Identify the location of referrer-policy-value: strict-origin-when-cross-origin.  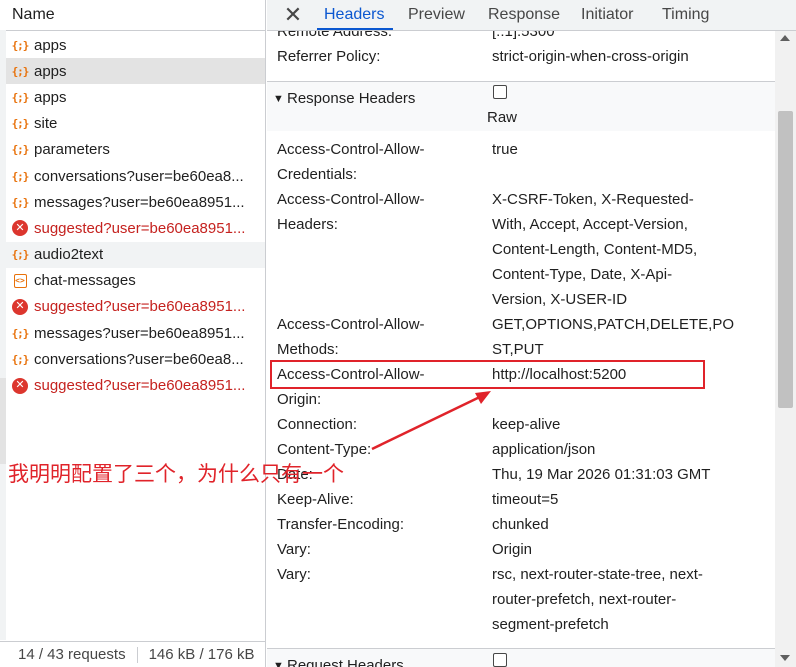
(590, 56).